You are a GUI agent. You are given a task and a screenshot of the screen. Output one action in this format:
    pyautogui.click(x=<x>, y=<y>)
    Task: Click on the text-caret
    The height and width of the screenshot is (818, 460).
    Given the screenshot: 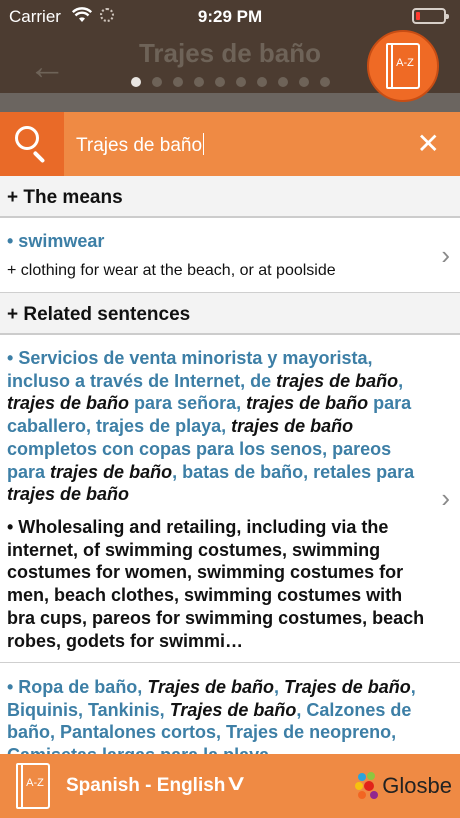 What is the action you would take?
    pyautogui.click(x=204, y=144)
    